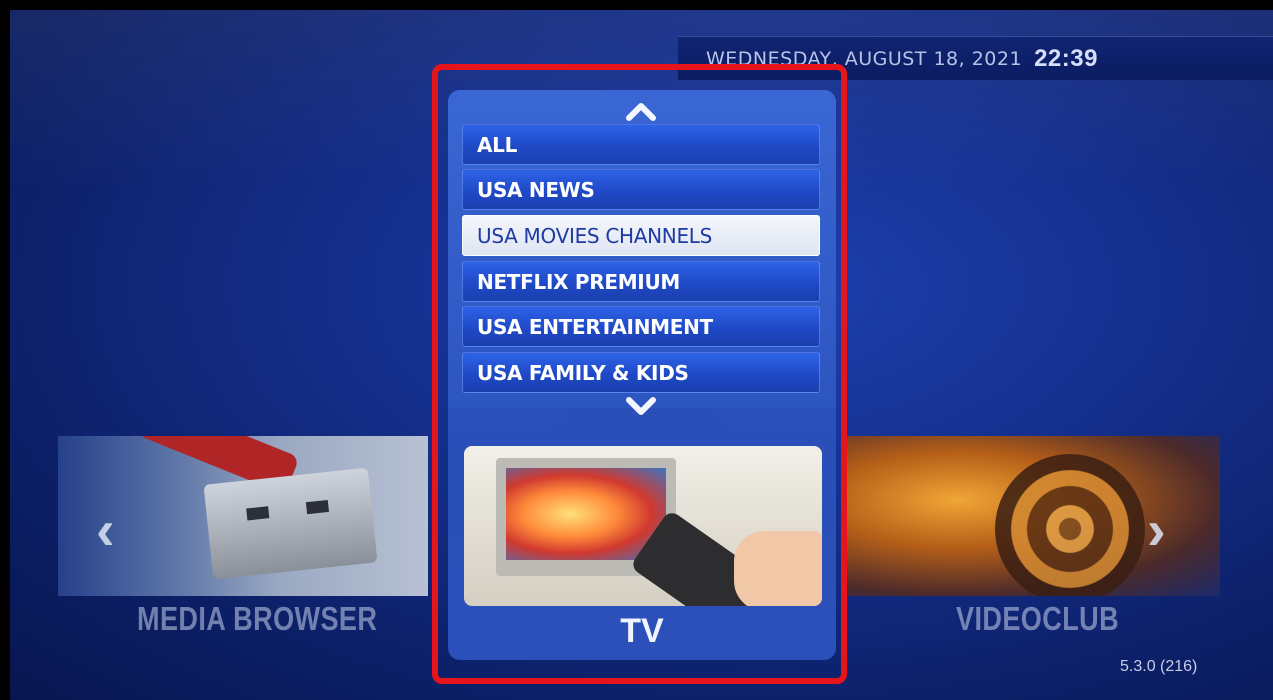 The image size is (1273, 700). I want to click on chevron-right-icon: ›, so click(1167, 530).